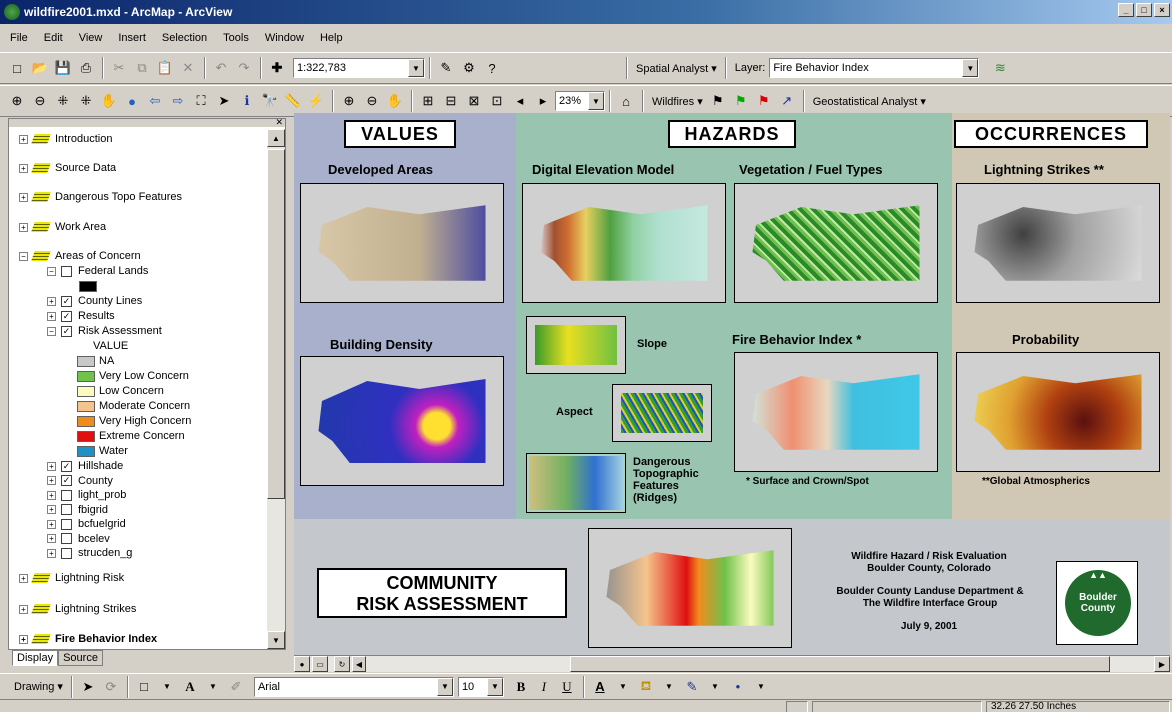 The height and width of the screenshot is (712, 1172). Describe the element at coordinates (580, 101) in the screenshot. I see `zoom-percent-select: 23% ▼` at that location.